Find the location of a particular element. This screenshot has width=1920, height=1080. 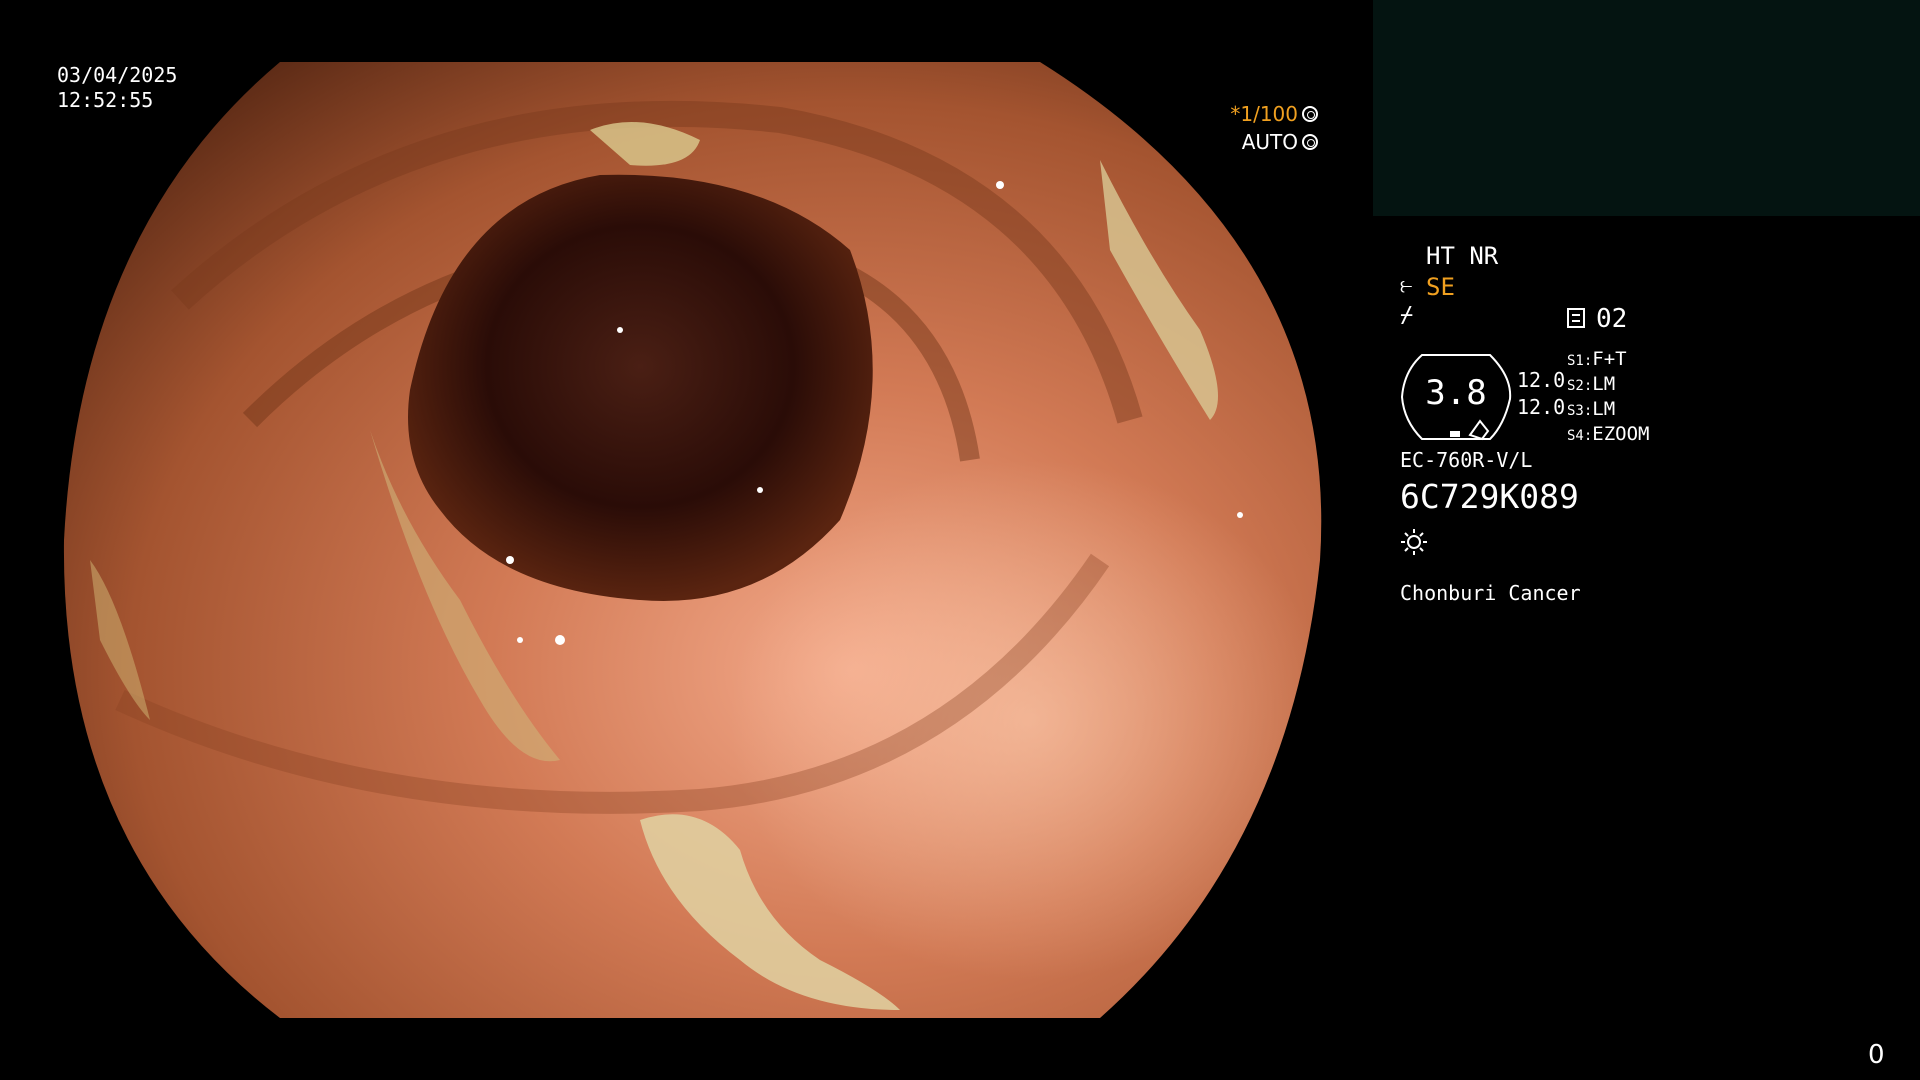

switch-s1-key: S1 is located at coordinates (1575, 361).